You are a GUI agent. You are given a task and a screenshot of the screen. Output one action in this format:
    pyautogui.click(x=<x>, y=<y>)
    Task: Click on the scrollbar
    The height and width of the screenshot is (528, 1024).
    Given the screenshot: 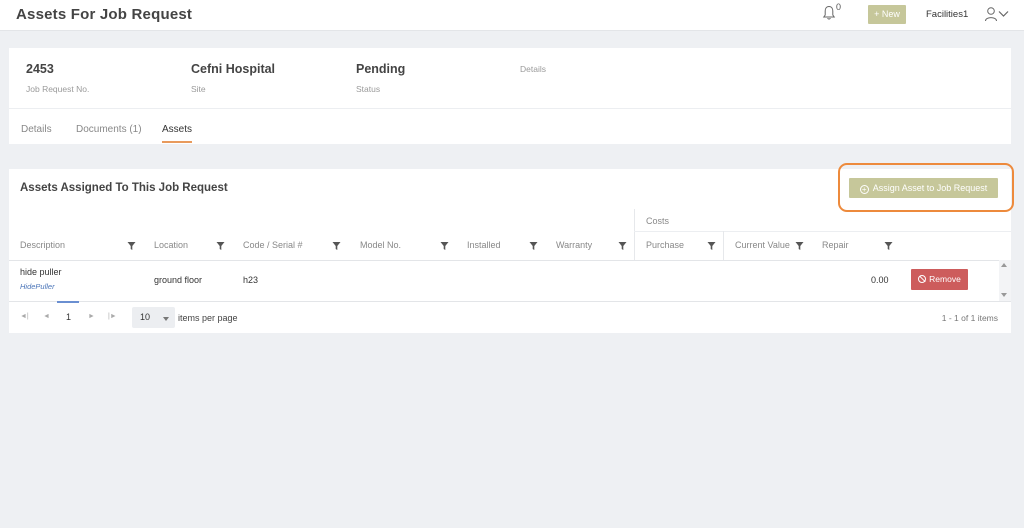 What is the action you would take?
    pyautogui.click(x=1005, y=280)
    